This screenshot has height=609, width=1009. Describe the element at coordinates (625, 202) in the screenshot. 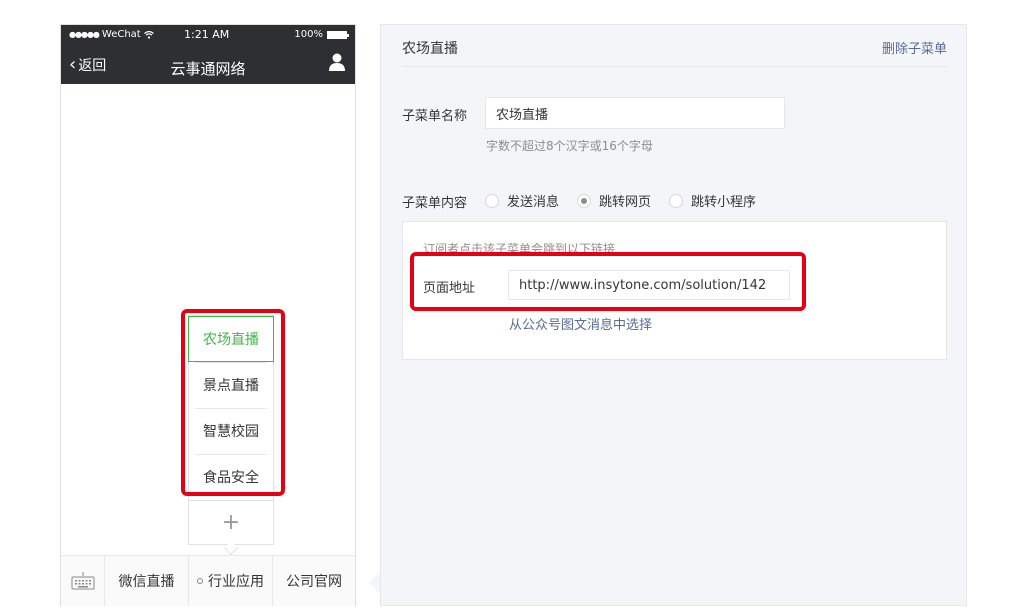

I see `radio-label: 跳转网页` at that location.